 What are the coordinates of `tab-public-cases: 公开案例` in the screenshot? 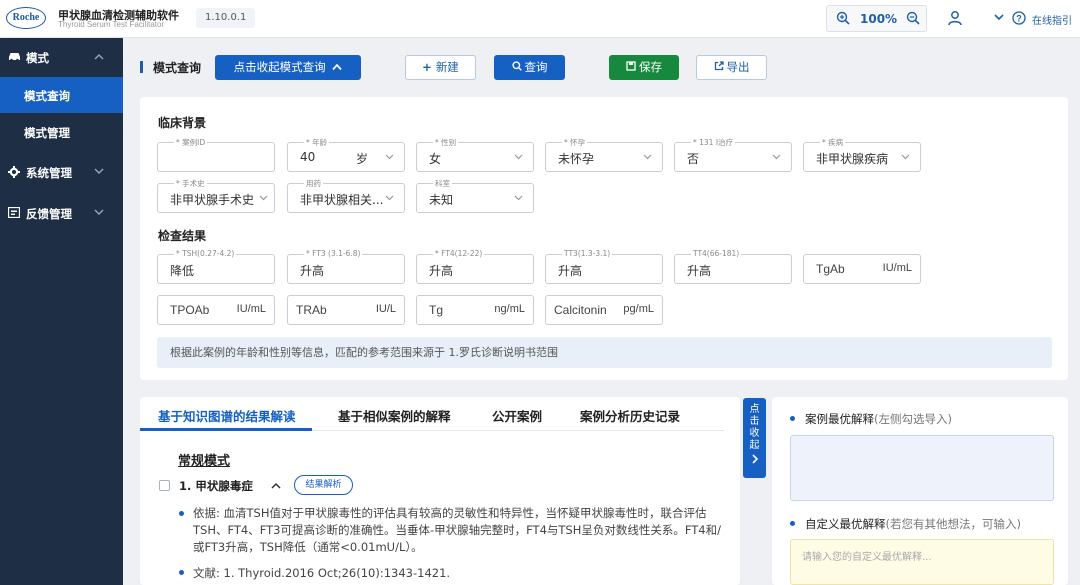 It's located at (517, 415).